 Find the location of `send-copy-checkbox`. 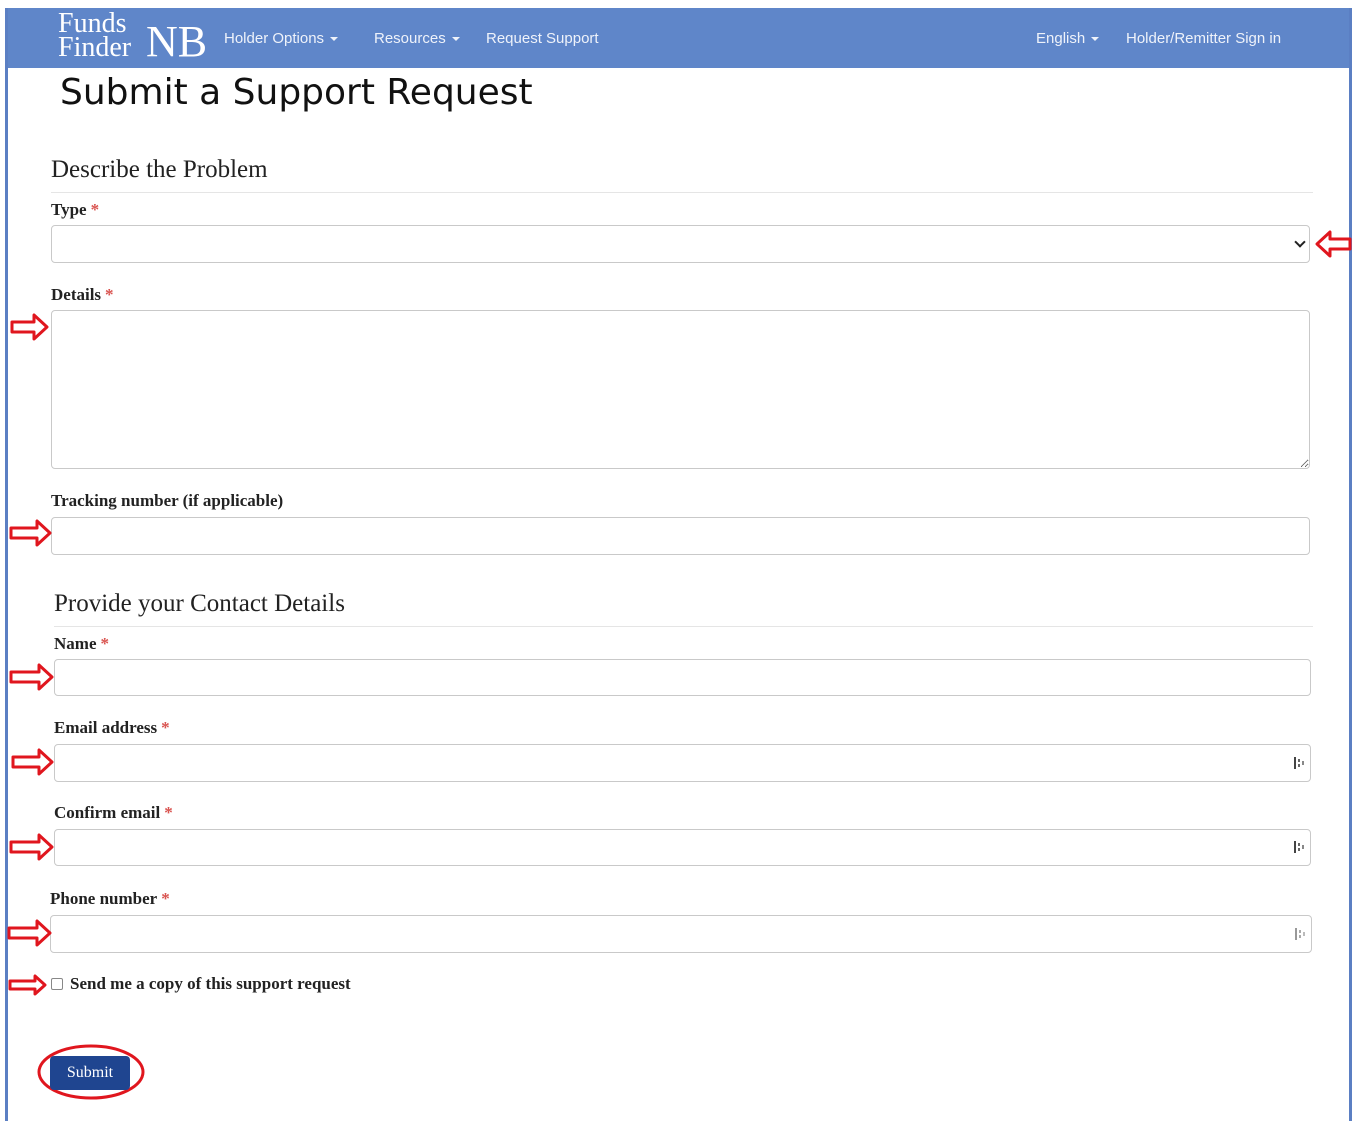

send-copy-checkbox is located at coordinates (57, 984).